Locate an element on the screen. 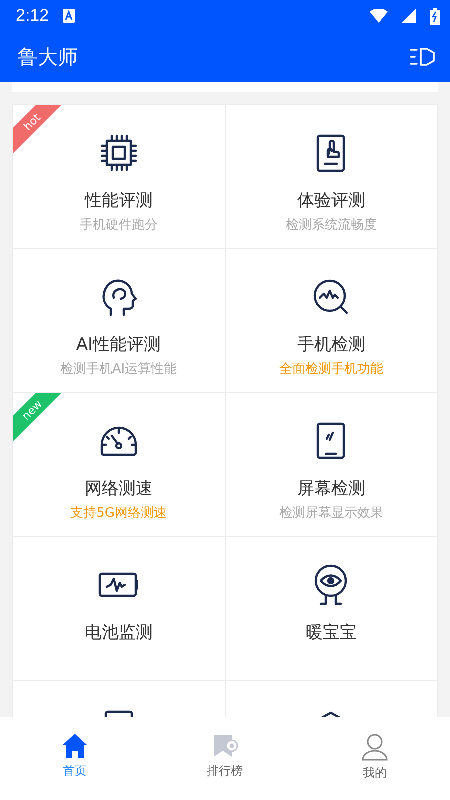  feature-subtitle: 检测系统流畅度 is located at coordinates (331, 225).